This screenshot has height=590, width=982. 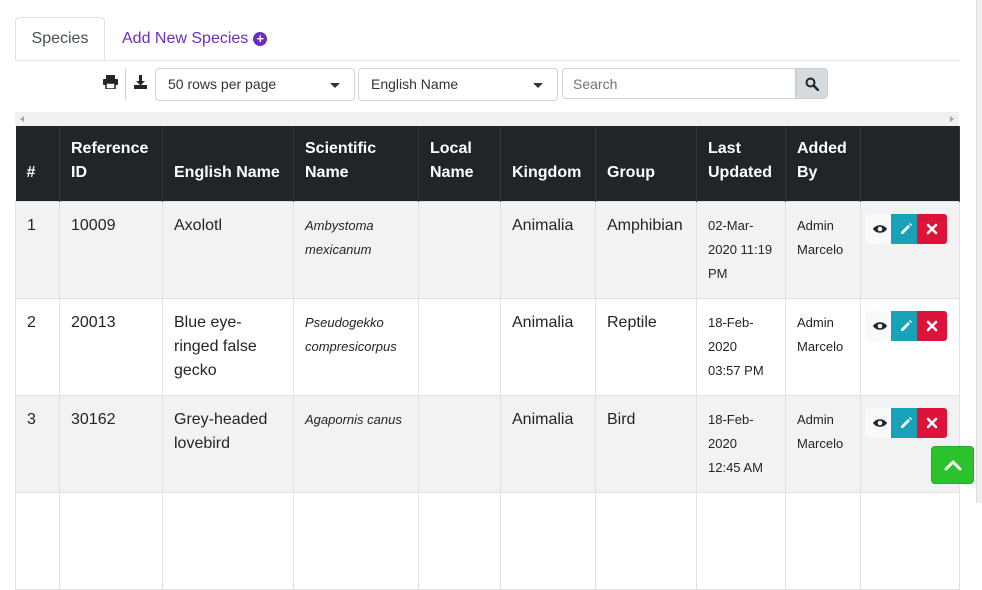 I want to click on cell-group: Bird, so click(x=646, y=443).